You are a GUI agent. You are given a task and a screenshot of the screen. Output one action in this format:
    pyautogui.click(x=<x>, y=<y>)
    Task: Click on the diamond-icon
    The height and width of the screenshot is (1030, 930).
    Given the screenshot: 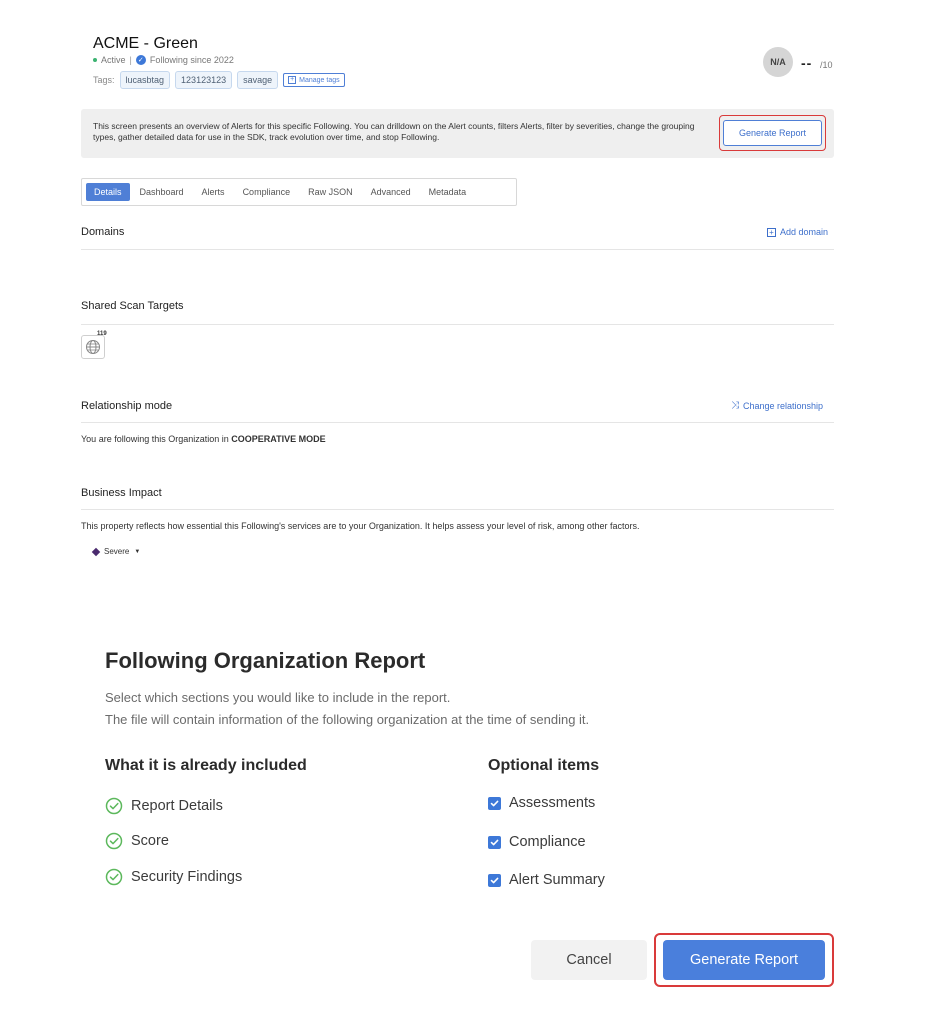 What is the action you would take?
    pyautogui.click(x=96, y=551)
    